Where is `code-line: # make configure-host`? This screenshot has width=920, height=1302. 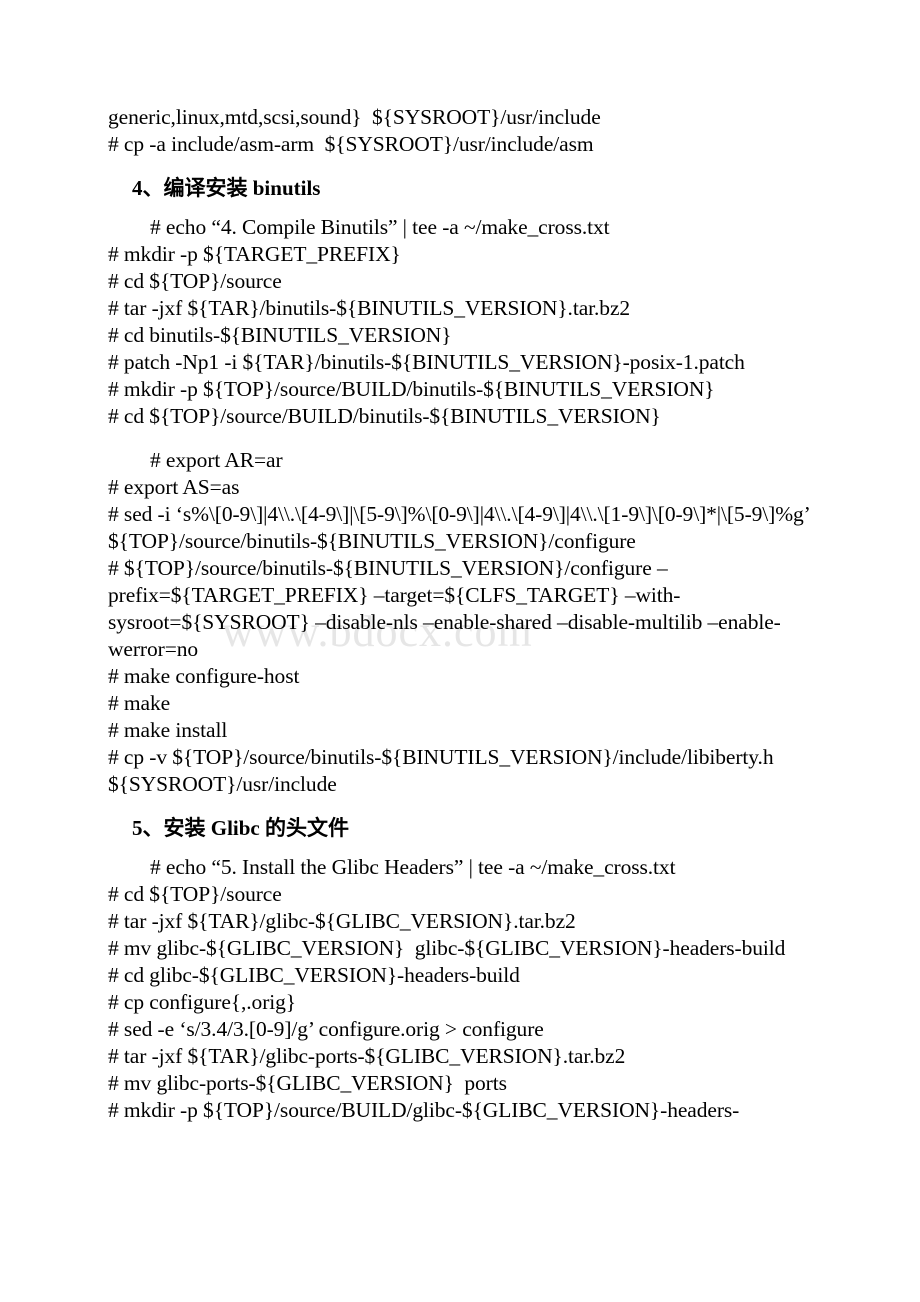 code-line: # make configure-host is located at coordinates (204, 676).